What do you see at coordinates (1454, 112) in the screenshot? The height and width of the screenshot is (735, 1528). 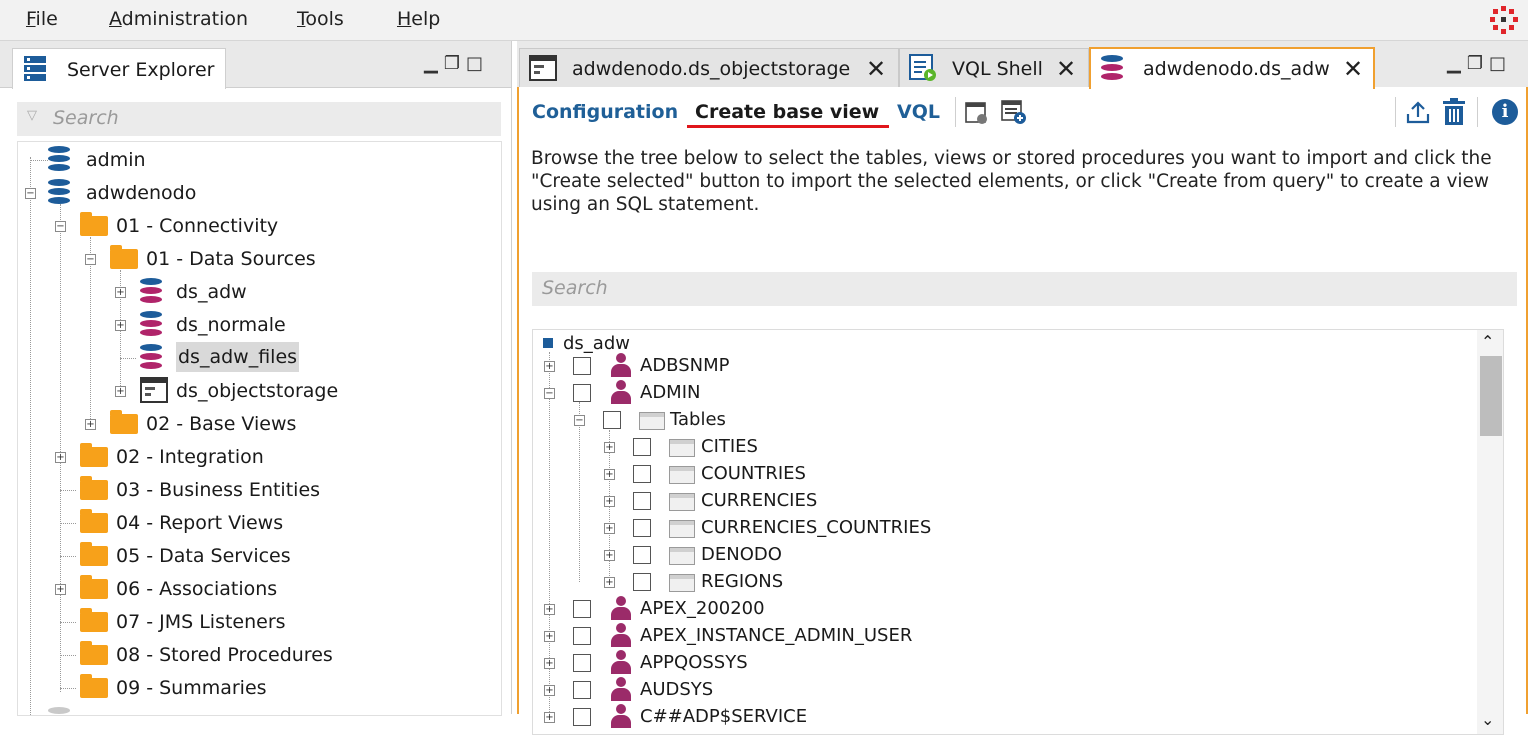 I see `trash-icon` at bounding box center [1454, 112].